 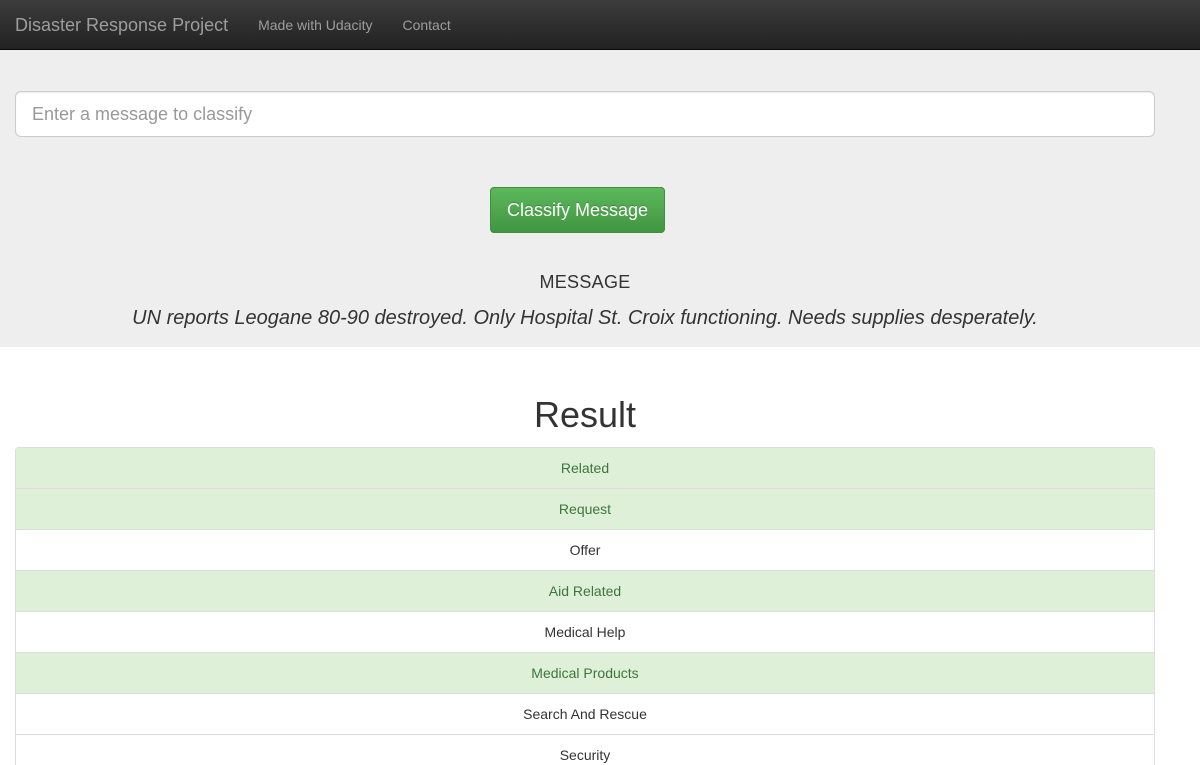 What do you see at coordinates (585, 714) in the screenshot?
I see `result-category-item: Search And Rescue` at bounding box center [585, 714].